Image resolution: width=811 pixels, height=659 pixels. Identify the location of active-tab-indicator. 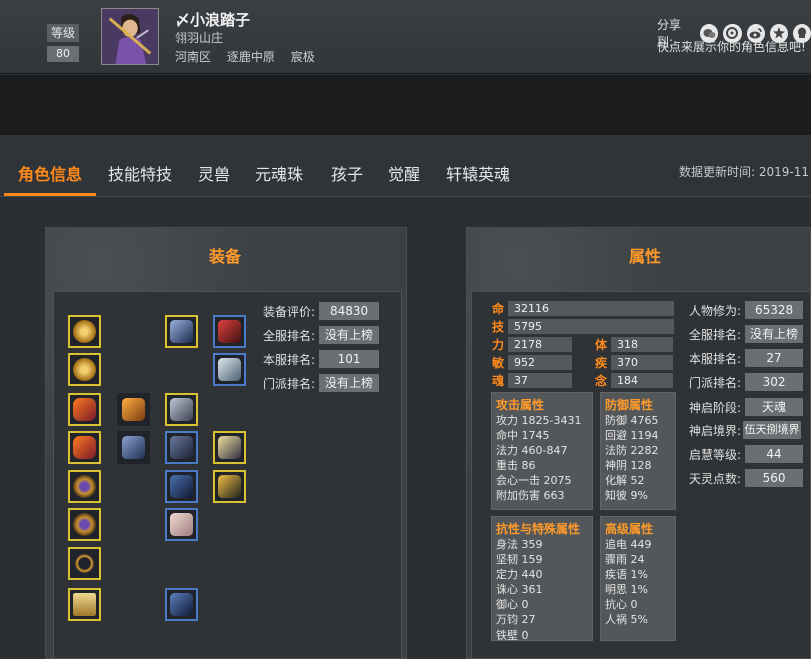
(50, 194).